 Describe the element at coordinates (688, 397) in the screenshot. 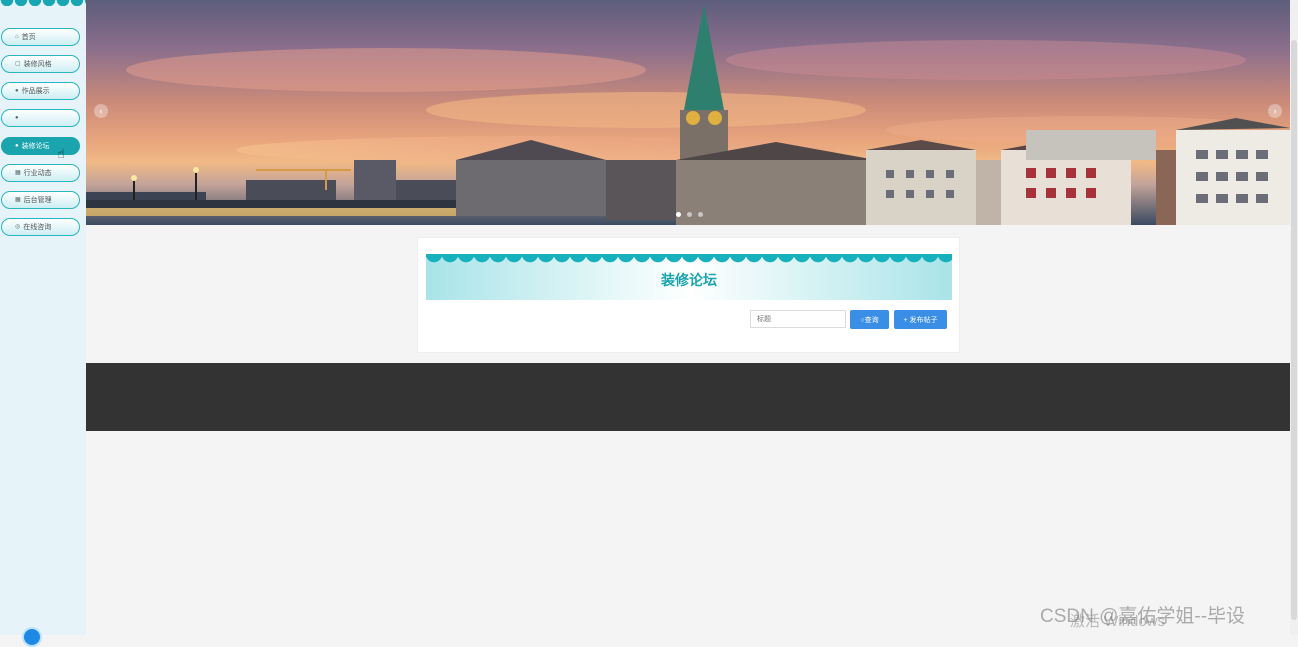

I see `page-footer` at that location.